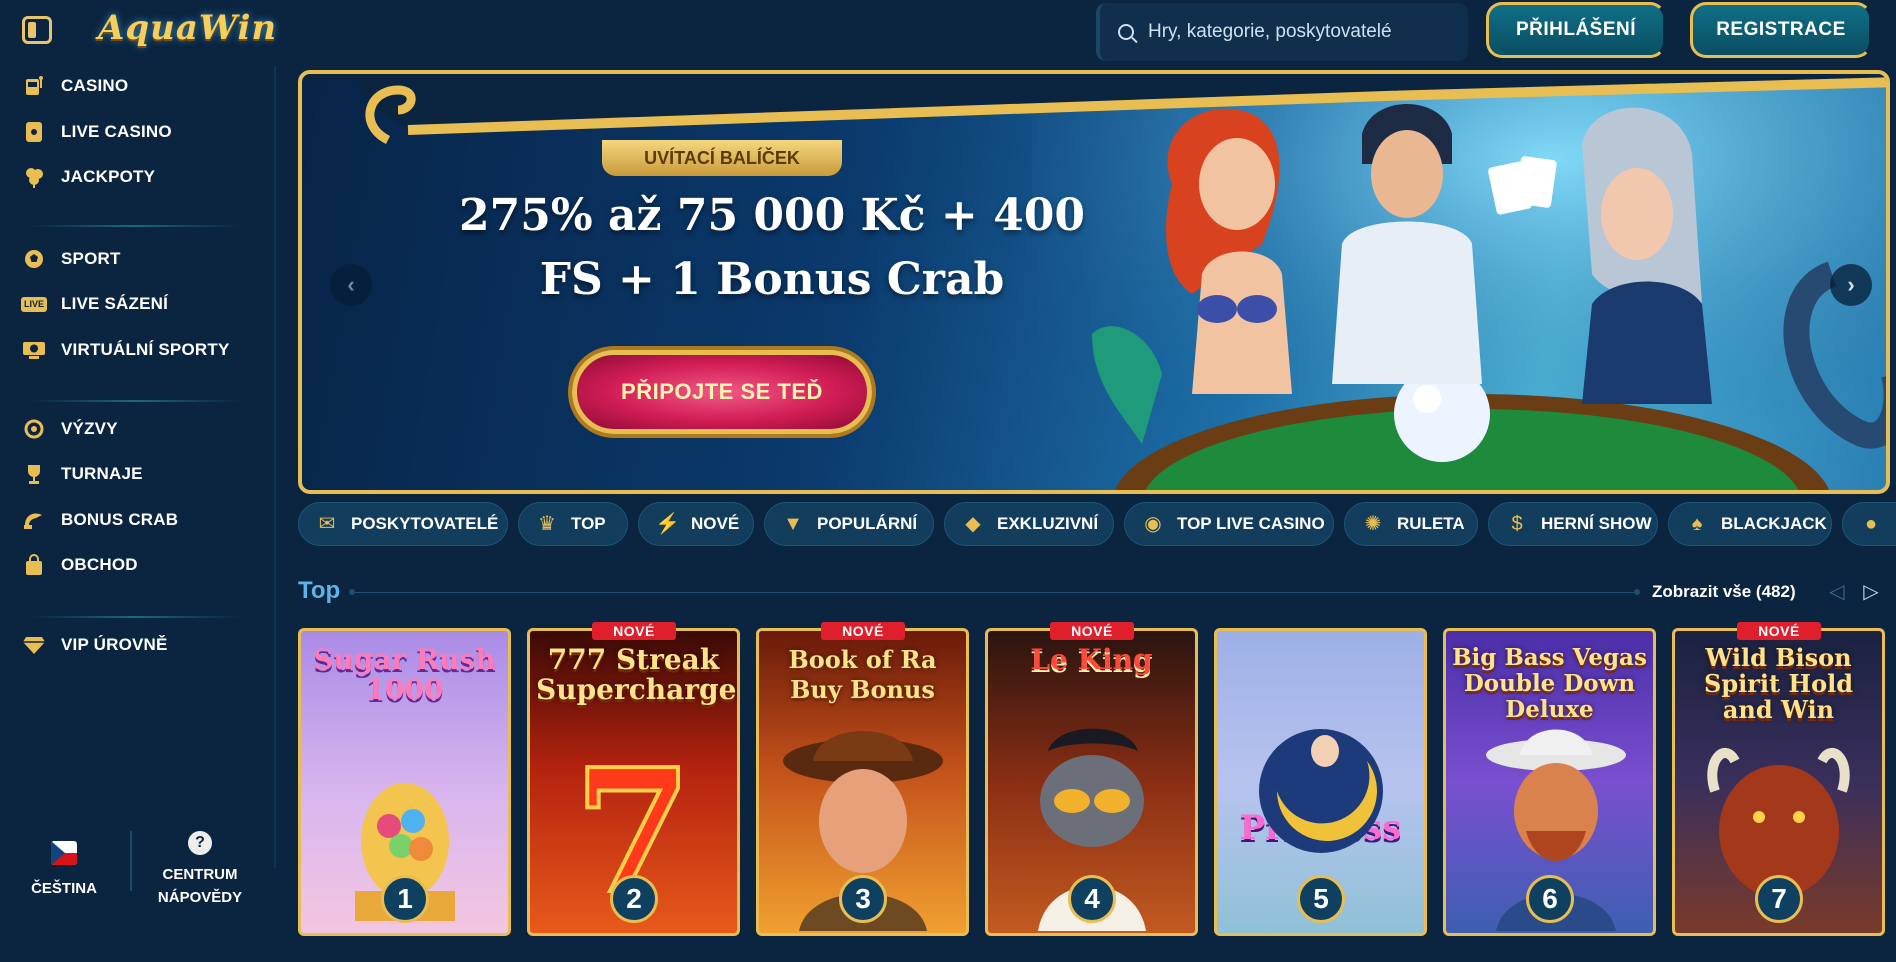 Image resolution: width=1896 pixels, height=962 pixels. Describe the element at coordinates (404, 782) in the screenshot. I see `game-card: Sugar Rush 1000 1` at that location.